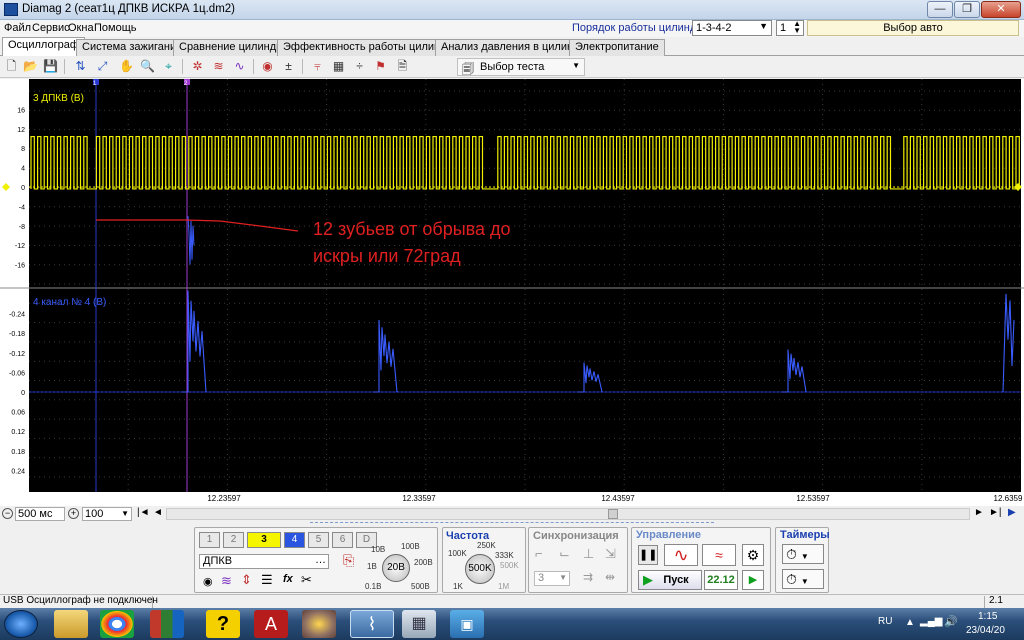 This screenshot has height=640, width=1024. Describe the element at coordinates (71, 624) in the screenshot. I see `explorer-icon` at that location.